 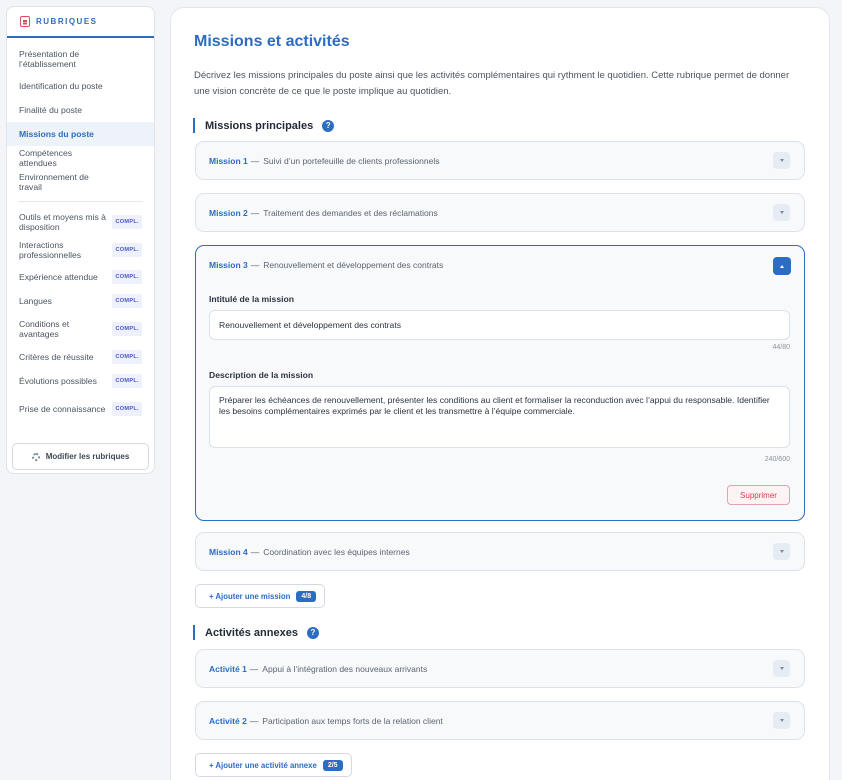 I want to click on sidebar-item-interactions: Interactions professionnelles COMPL., so click(x=80, y=250).